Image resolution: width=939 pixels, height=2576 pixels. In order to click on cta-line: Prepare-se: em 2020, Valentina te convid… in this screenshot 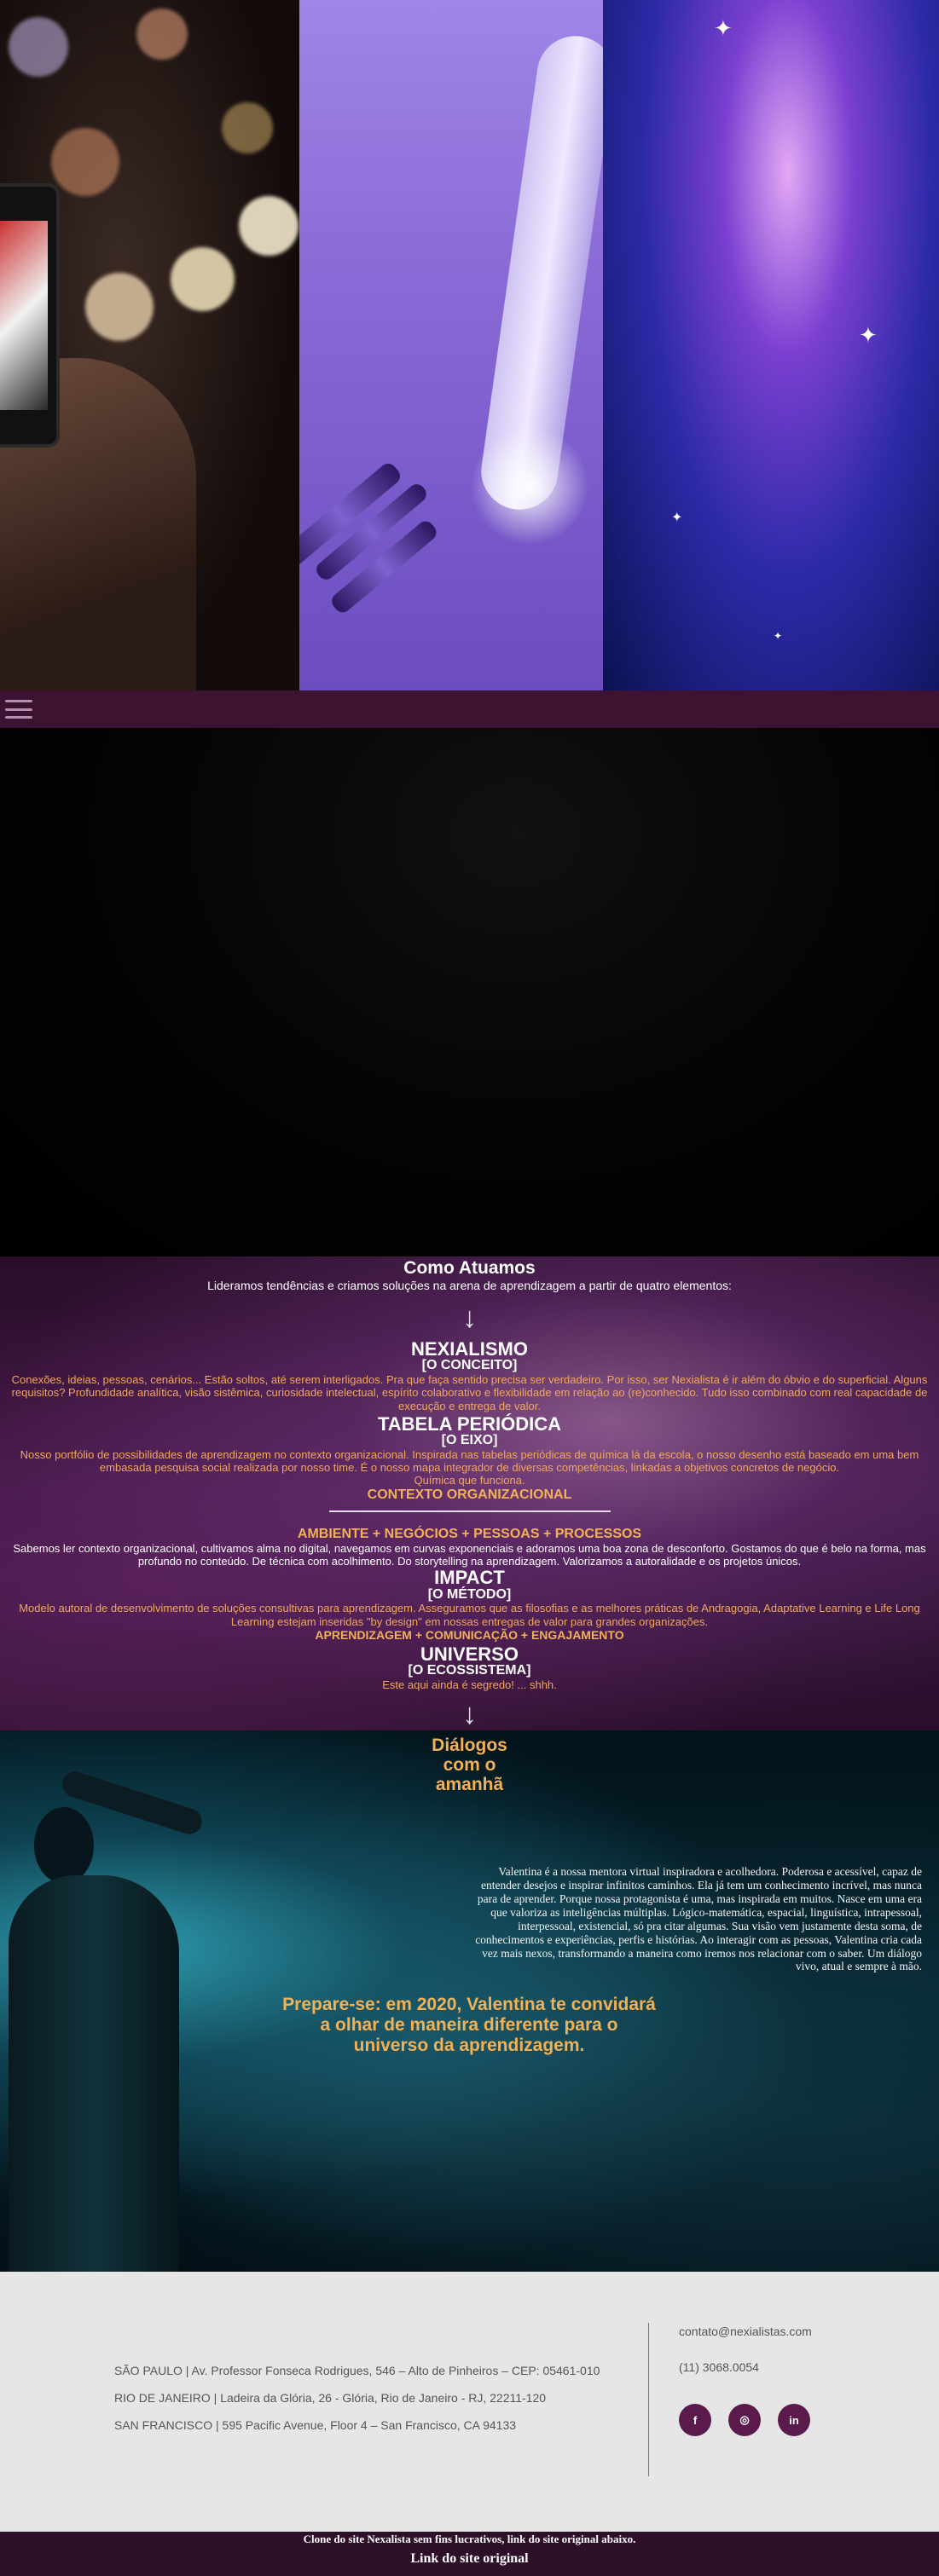, I will do `click(469, 2004)`.